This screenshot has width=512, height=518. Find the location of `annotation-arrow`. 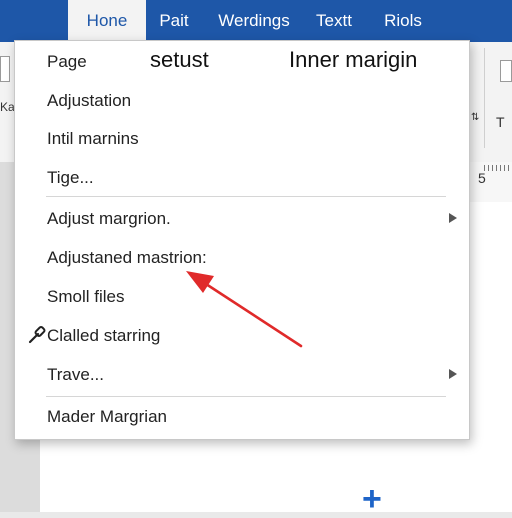

annotation-arrow is located at coordinates (244, 309).